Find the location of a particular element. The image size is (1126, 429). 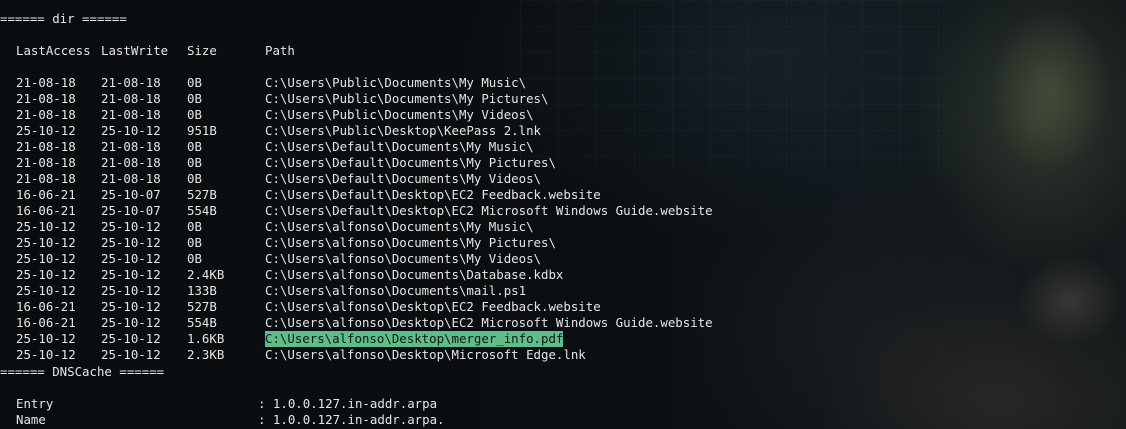

dnscache-key: Name is located at coordinates (31, 419).